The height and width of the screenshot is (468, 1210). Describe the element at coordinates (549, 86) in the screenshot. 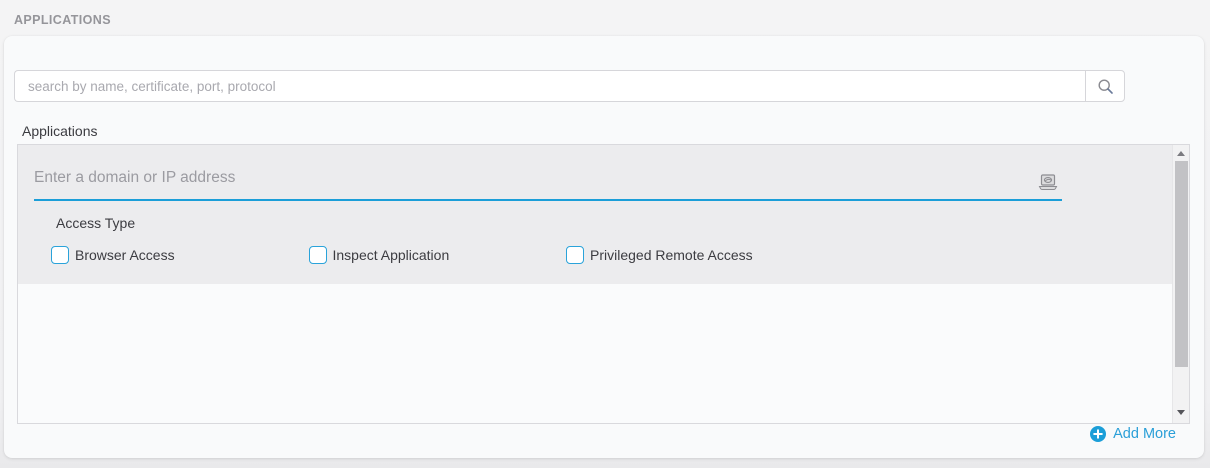

I see `search-input` at that location.